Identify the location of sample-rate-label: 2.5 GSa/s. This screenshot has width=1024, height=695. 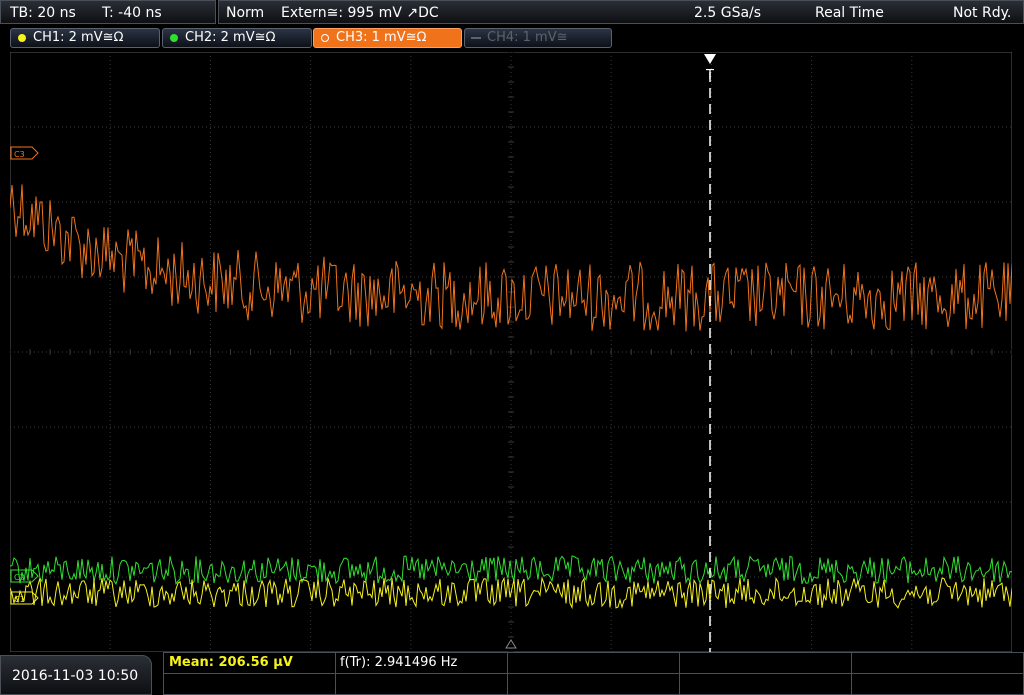
(728, 13).